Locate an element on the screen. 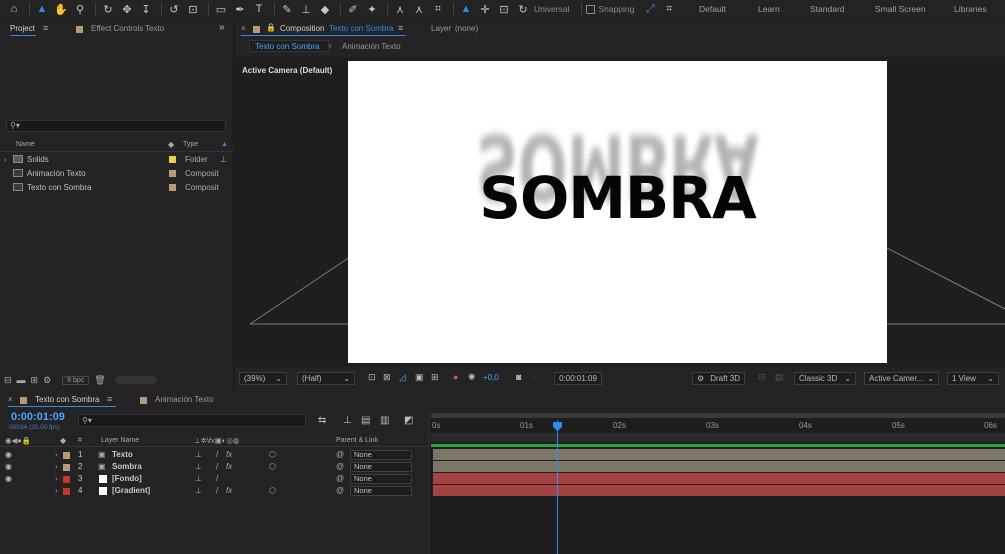  snap-options-icon: ⌗ is located at coordinates (669, 9).